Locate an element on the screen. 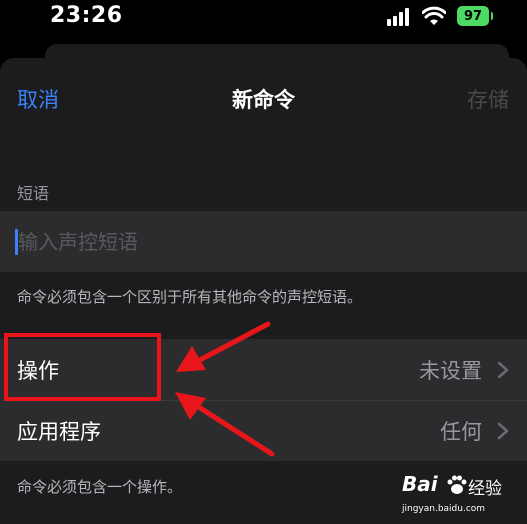  action-footnote: 命令必须包含一个操作。 is located at coordinates (100, 487).